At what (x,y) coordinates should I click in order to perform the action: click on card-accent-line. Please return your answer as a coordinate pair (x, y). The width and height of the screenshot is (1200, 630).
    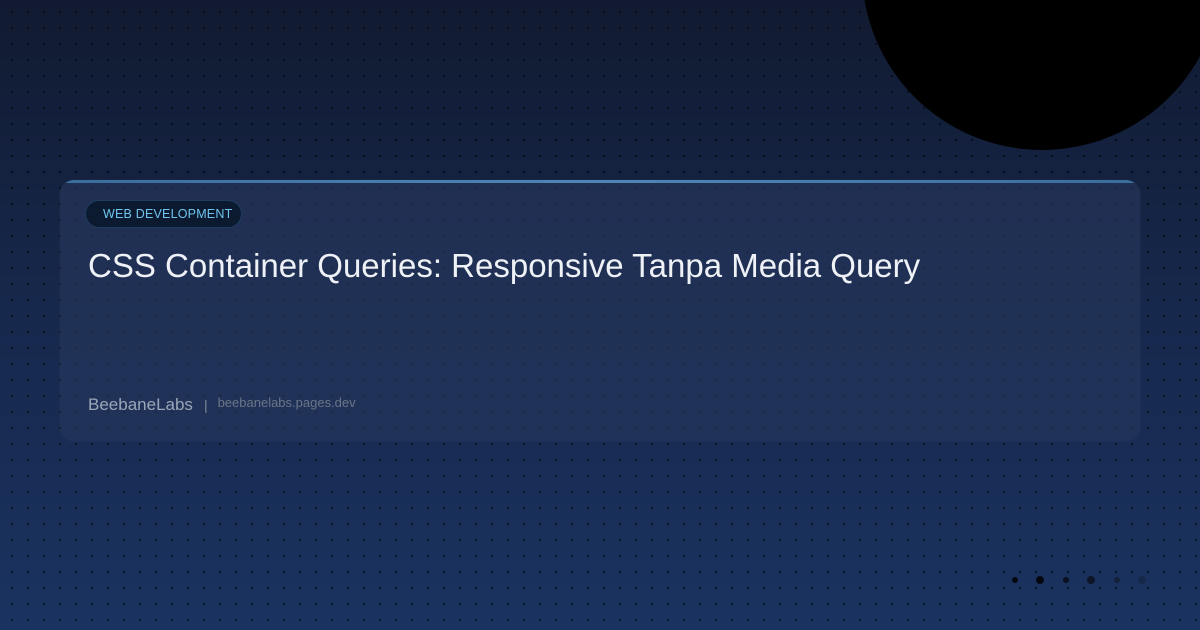
    Looking at the image, I should click on (600, 181).